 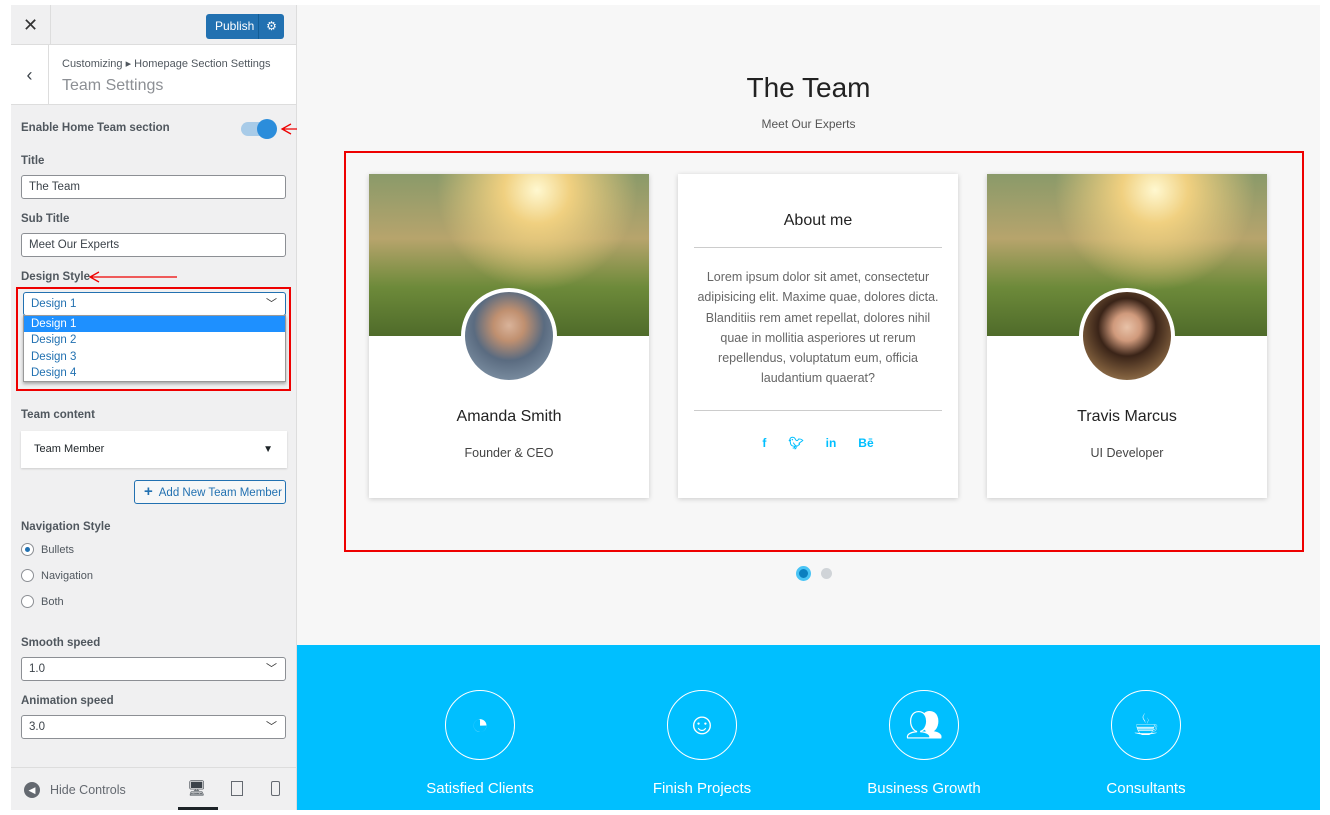 What do you see at coordinates (480, 788) in the screenshot?
I see `stat-label: Satisfied Clients` at bounding box center [480, 788].